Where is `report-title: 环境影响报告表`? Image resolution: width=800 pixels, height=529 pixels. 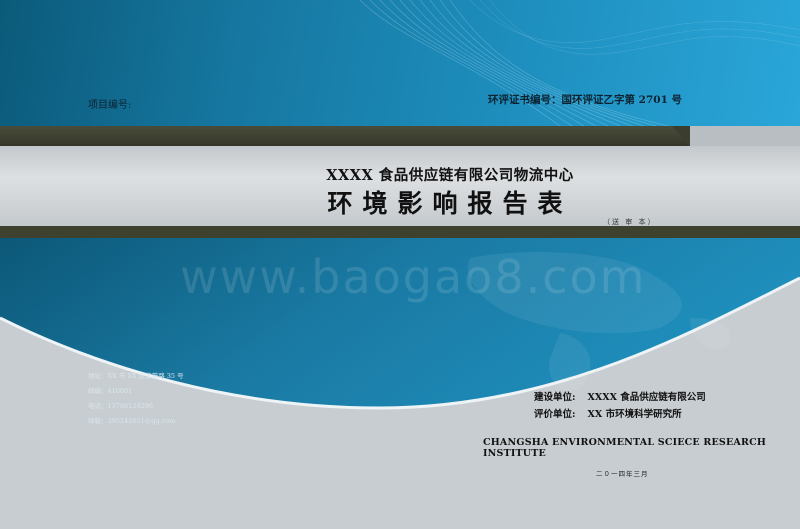
report-title: 环境影响报告表 is located at coordinates (450, 203).